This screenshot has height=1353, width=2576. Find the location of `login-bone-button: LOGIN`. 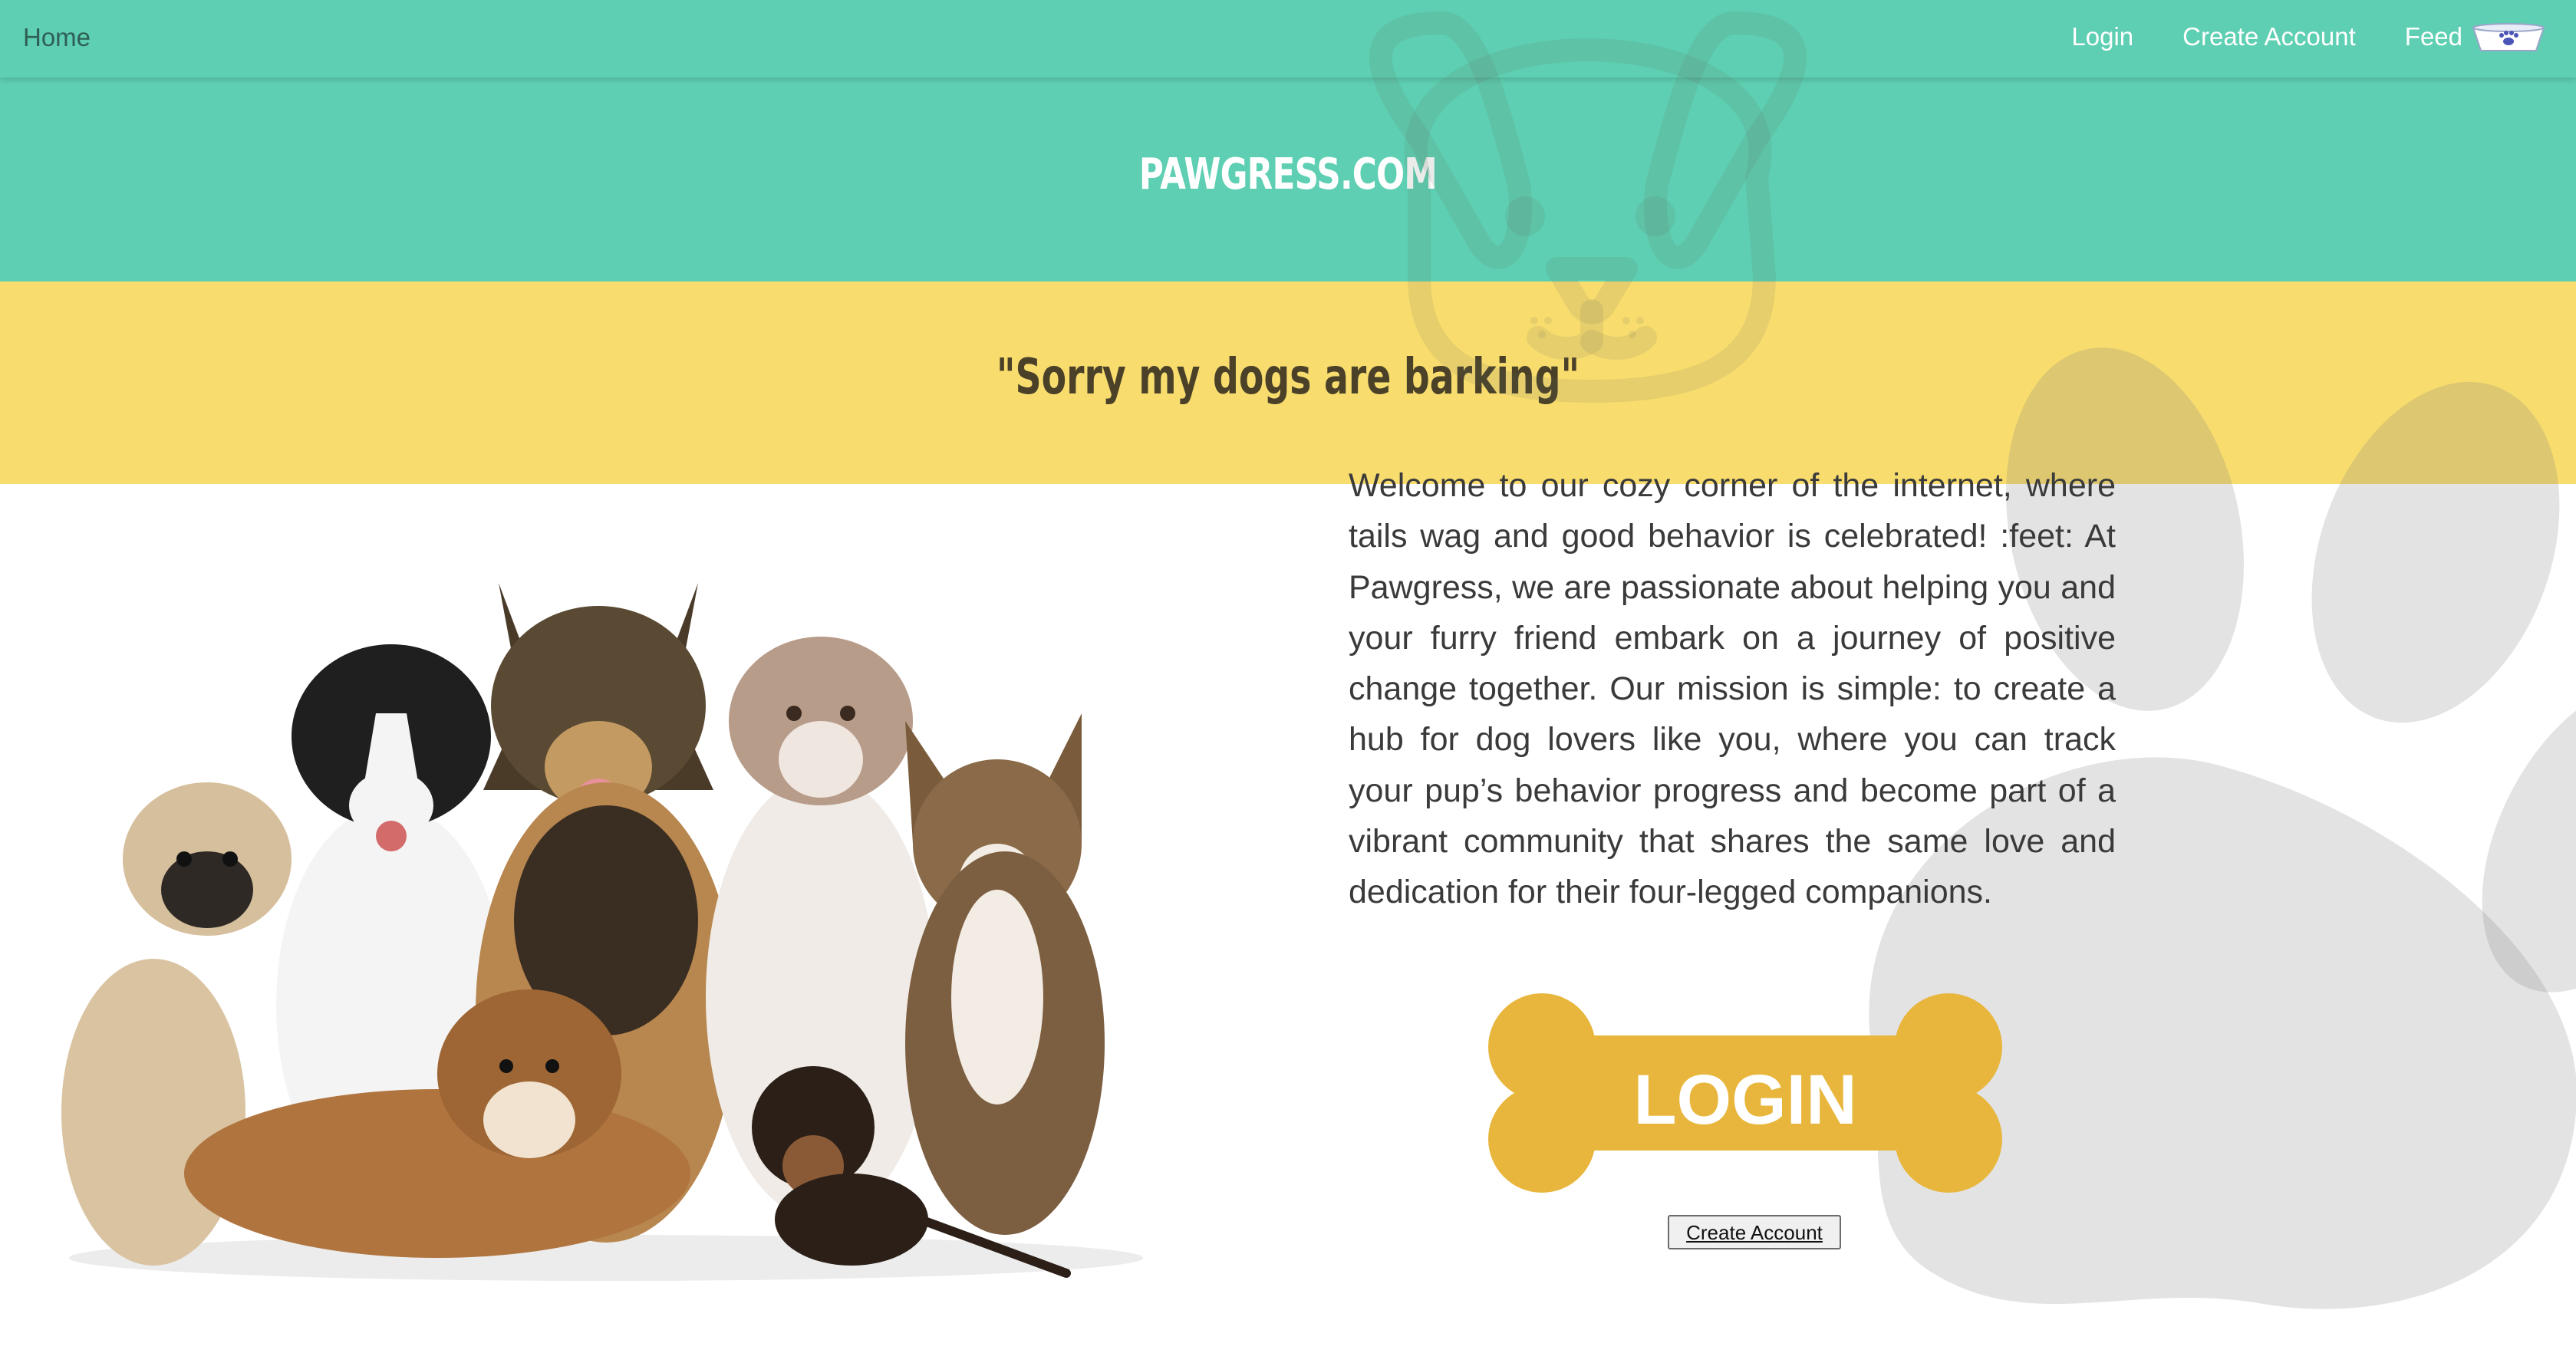

login-bone-button: LOGIN is located at coordinates (1745, 1093).